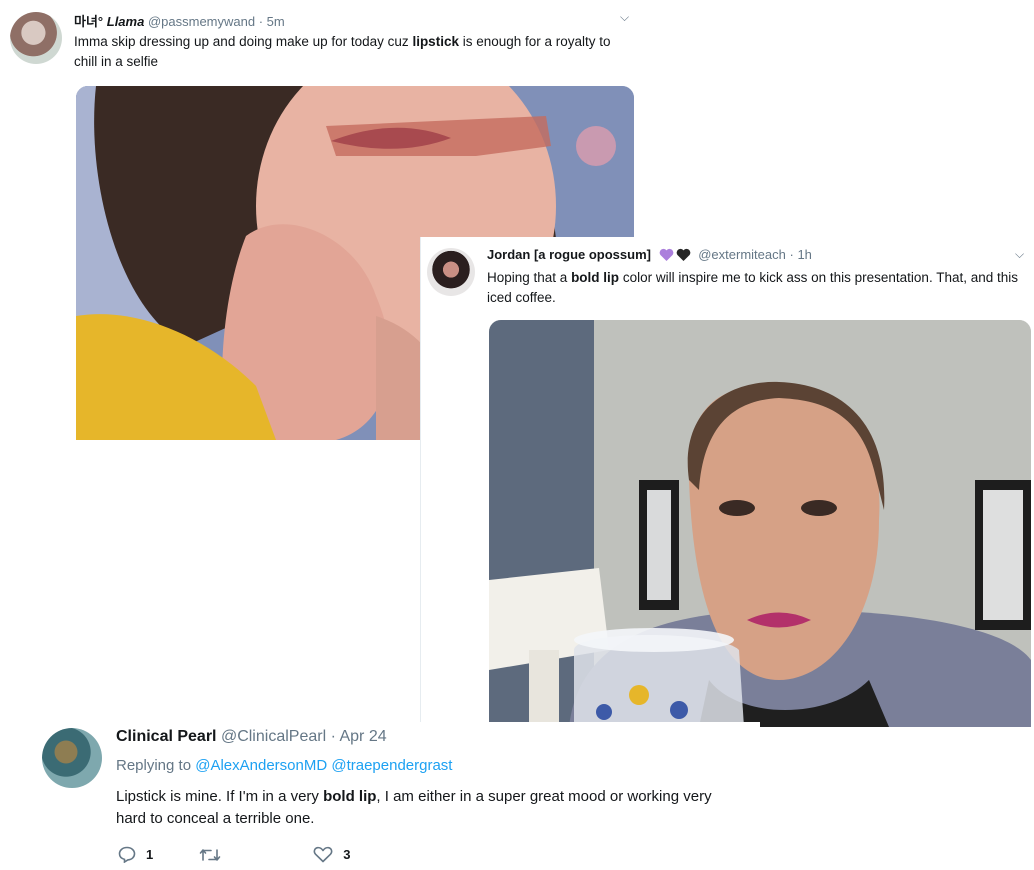  What do you see at coordinates (36, 38) in the screenshot?
I see `avatar-passmemywand` at bounding box center [36, 38].